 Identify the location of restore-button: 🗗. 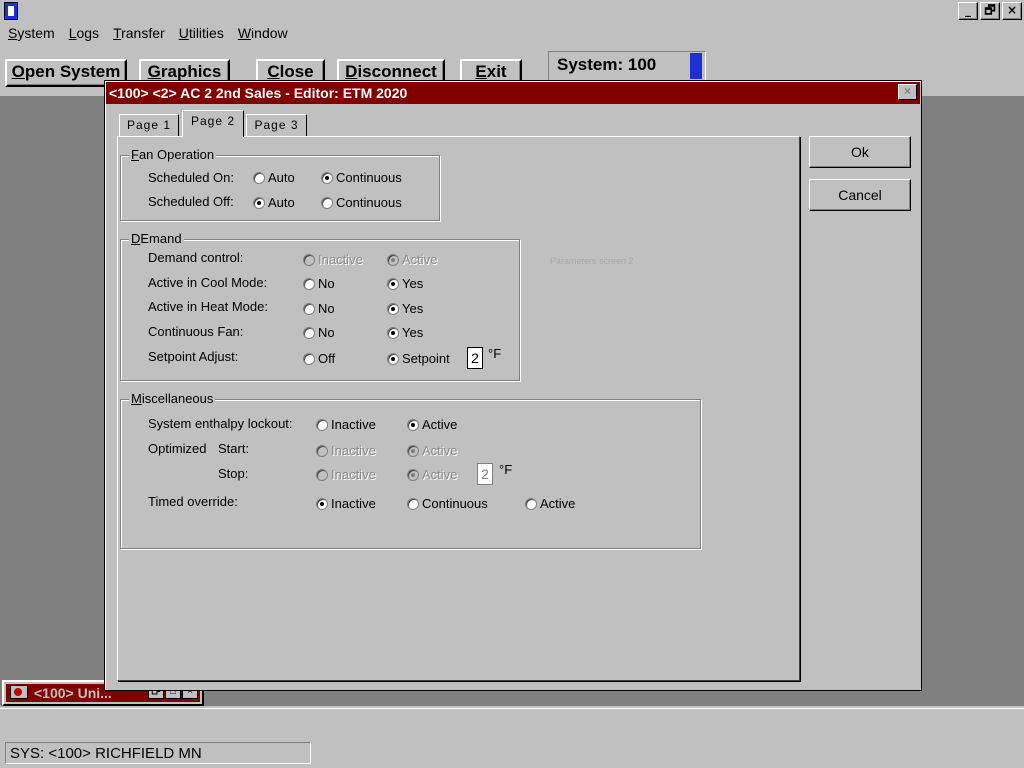
(990, 11).